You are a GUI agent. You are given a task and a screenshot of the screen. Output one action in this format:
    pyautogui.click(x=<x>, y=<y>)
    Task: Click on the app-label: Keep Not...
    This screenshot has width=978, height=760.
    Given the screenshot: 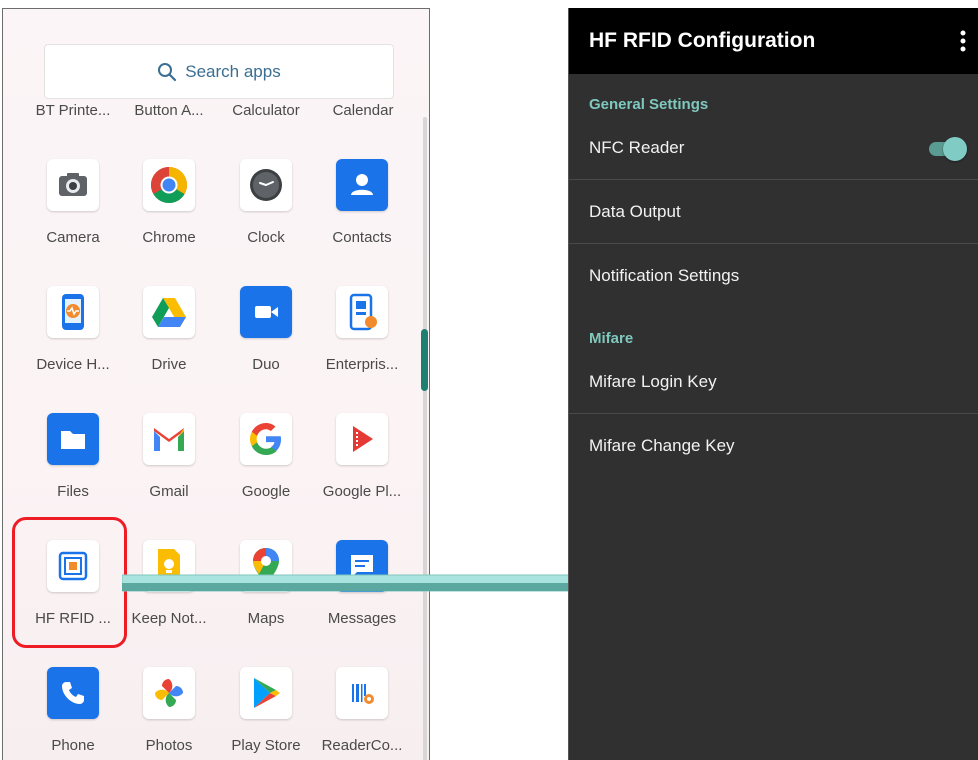 What is the action you would take?
    pyautogui.click(x=169, y=618)
    